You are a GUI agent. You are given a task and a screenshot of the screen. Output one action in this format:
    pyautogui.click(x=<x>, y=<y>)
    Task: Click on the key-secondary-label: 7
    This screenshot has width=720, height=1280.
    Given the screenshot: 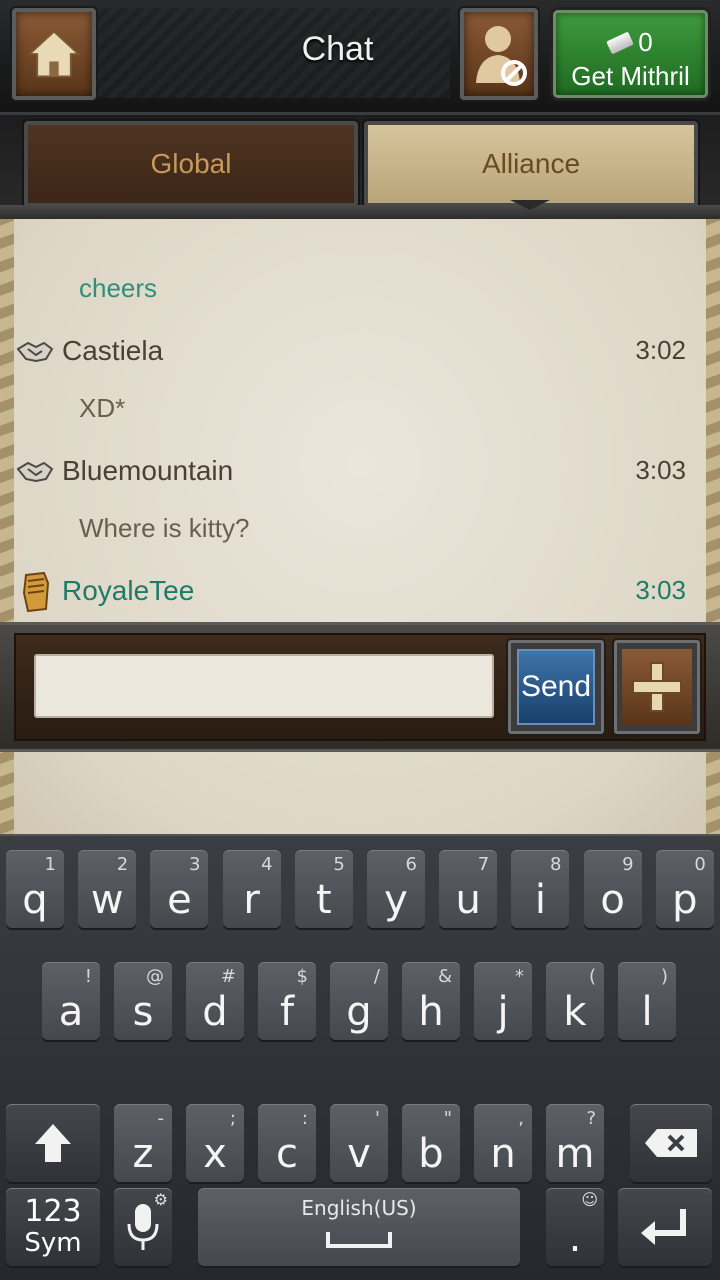 What is the action you would take?
    pyautogui.click(x=483, y=864)
    